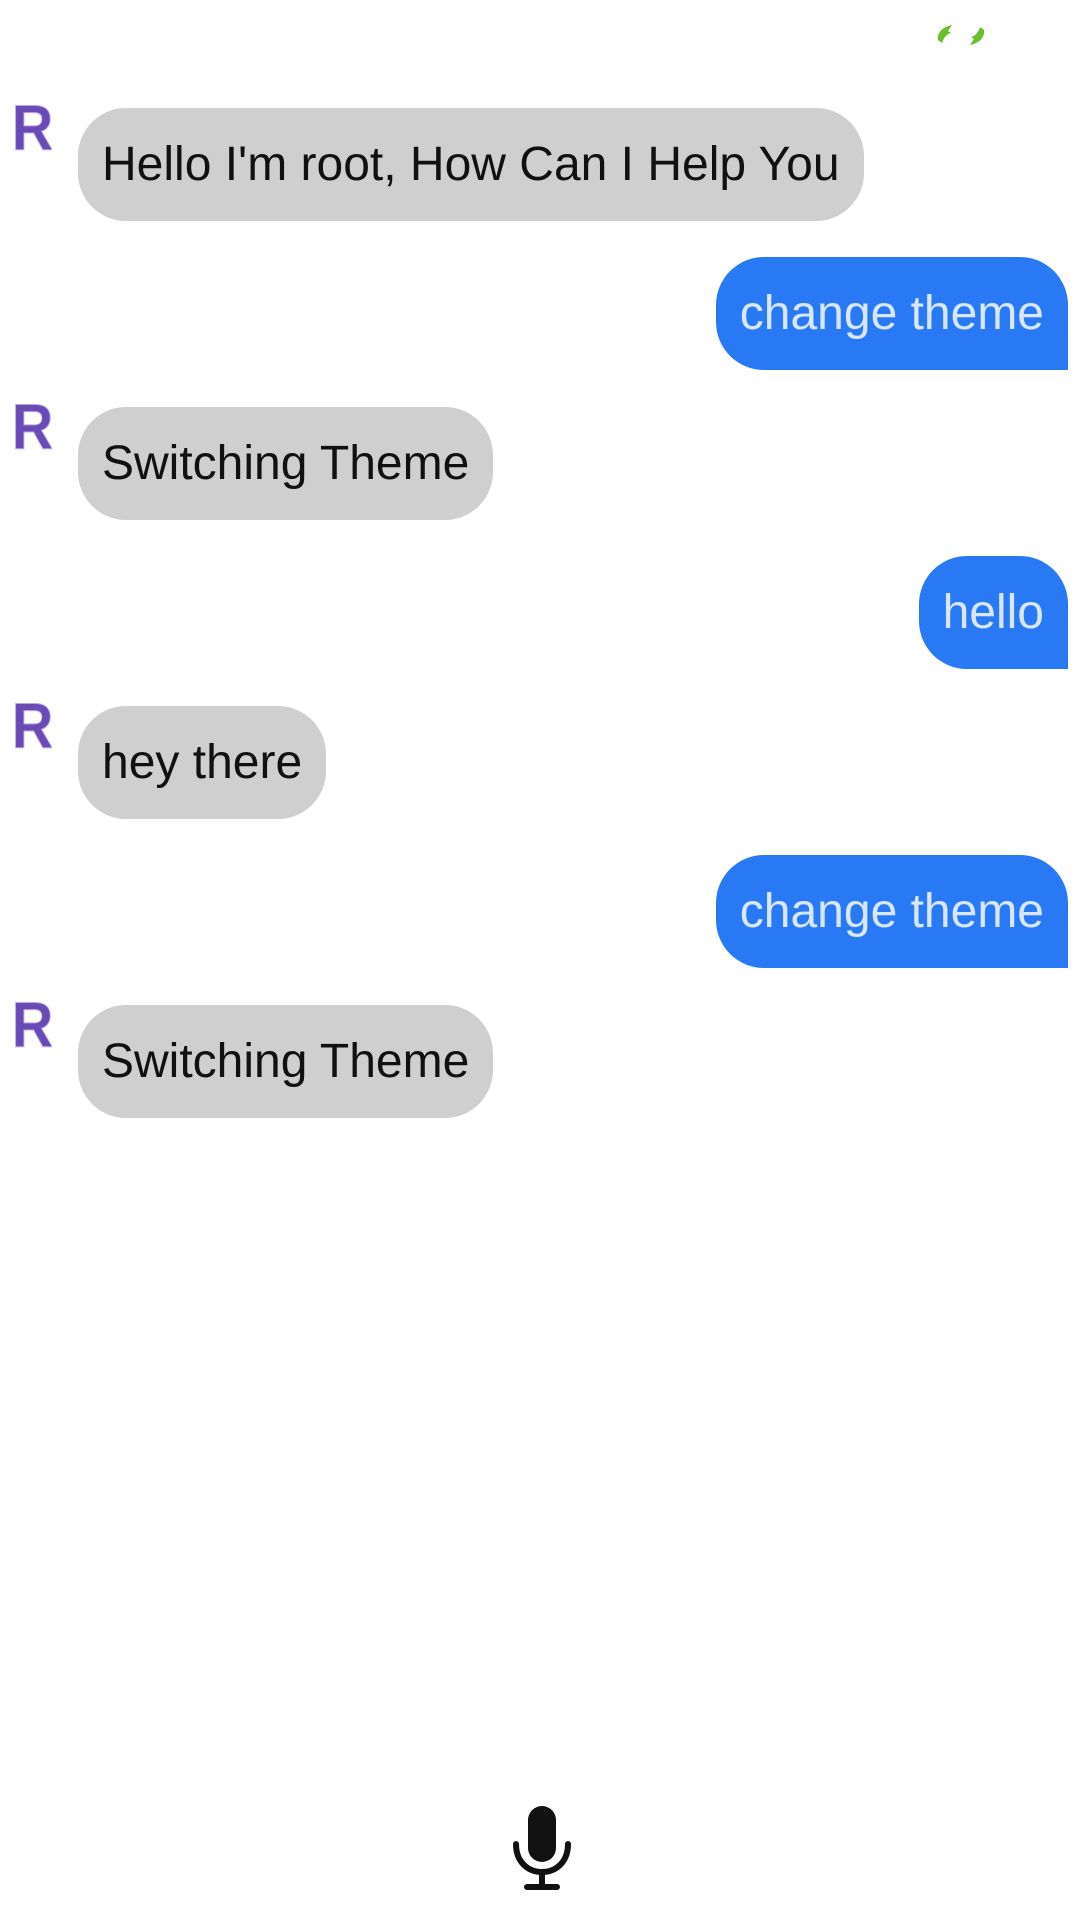 This screenshot has width=1080, height=1920. I want to click on bot-message-row: R Hello I'm root, How Can I Help You, so click(540, 157).